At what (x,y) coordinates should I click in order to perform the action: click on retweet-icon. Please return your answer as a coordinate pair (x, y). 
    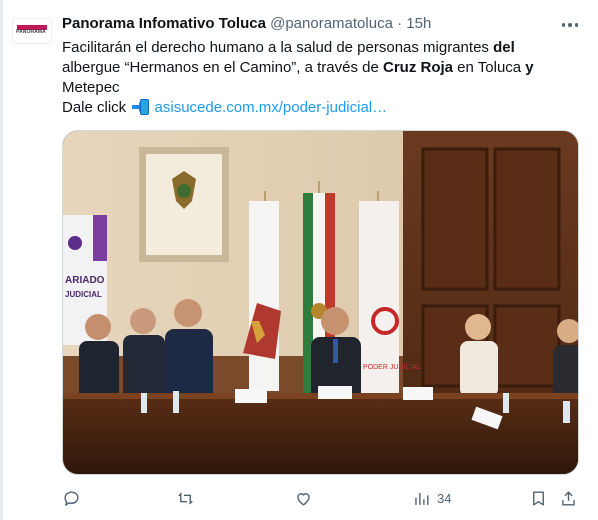
    Looking at the image, I should click on (185, 498).